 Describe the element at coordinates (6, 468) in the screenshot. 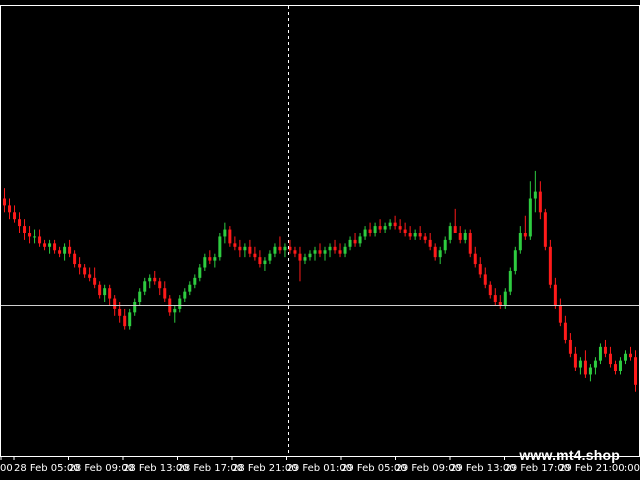

I see `x-tick-label: 00` at that location.